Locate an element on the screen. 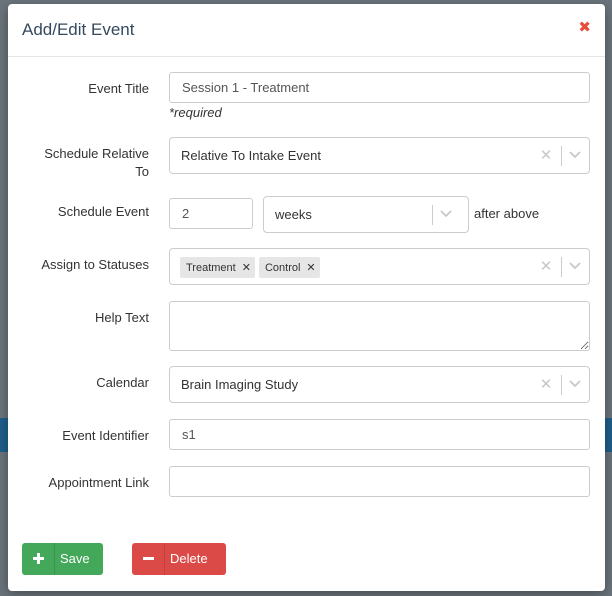  schedule-relative-select: Relative To Intake Event ✕ is located at coordinates (379, 155).